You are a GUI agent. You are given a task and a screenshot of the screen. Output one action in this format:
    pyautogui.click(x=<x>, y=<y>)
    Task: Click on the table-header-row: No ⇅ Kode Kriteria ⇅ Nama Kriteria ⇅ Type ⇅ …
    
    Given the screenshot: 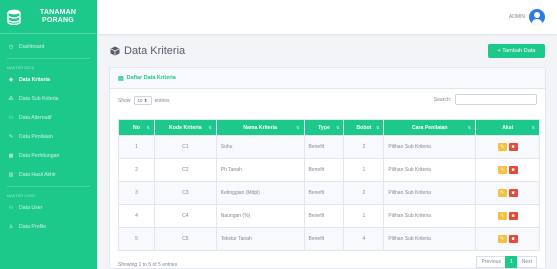 What is the action you would take?
    pyautogui.click(x=329, y=127)
    